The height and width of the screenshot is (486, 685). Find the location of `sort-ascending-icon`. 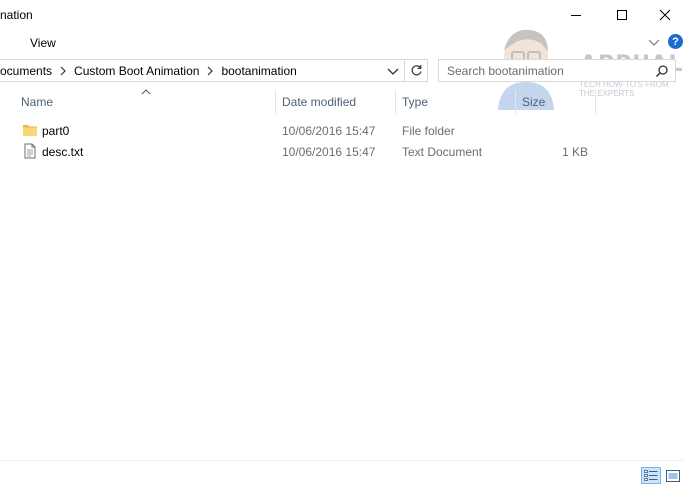

sort-ascending-icon is located at coordinates (146, 92).